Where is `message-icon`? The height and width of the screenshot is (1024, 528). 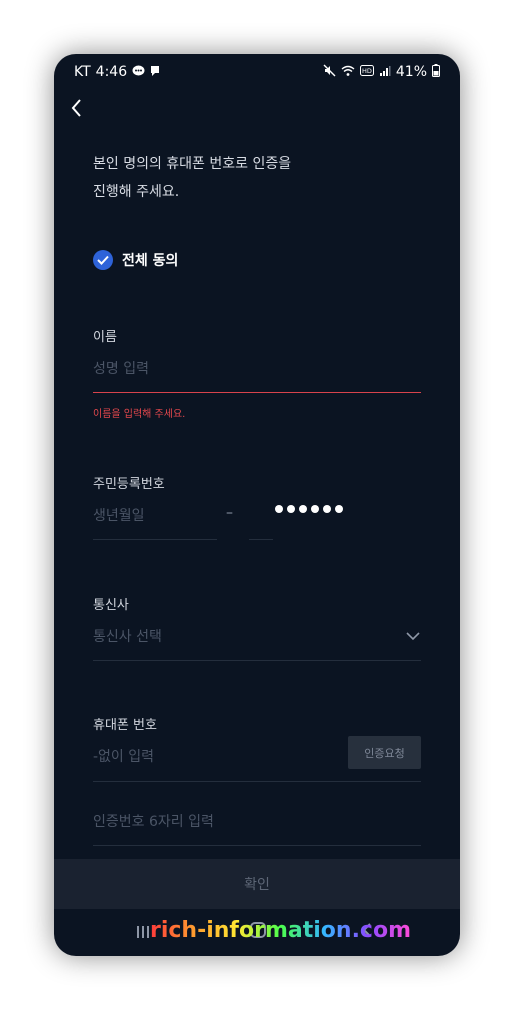 message-icon is located at coordinates (155, 72).